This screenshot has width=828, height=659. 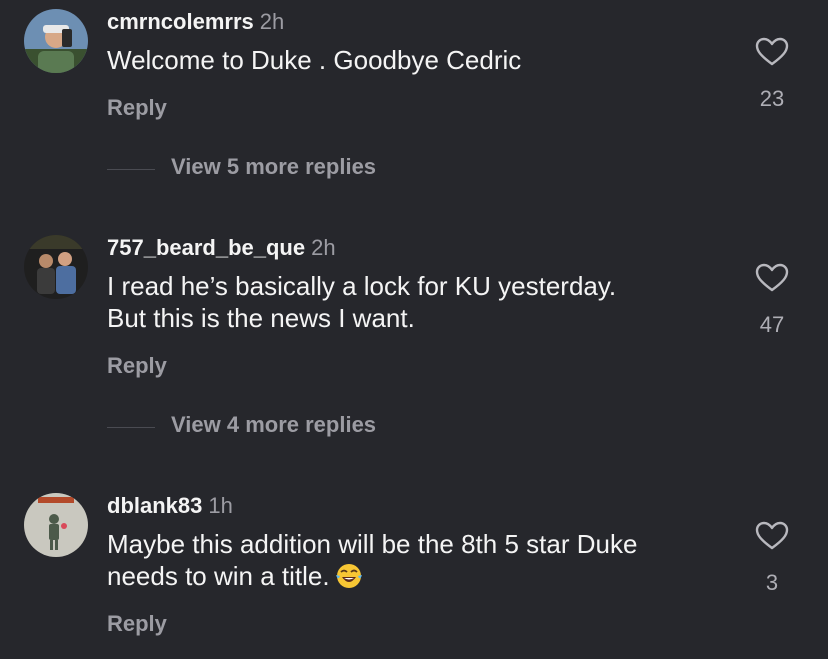 I want to click on like-count: 23, so click(x=772, y=98).